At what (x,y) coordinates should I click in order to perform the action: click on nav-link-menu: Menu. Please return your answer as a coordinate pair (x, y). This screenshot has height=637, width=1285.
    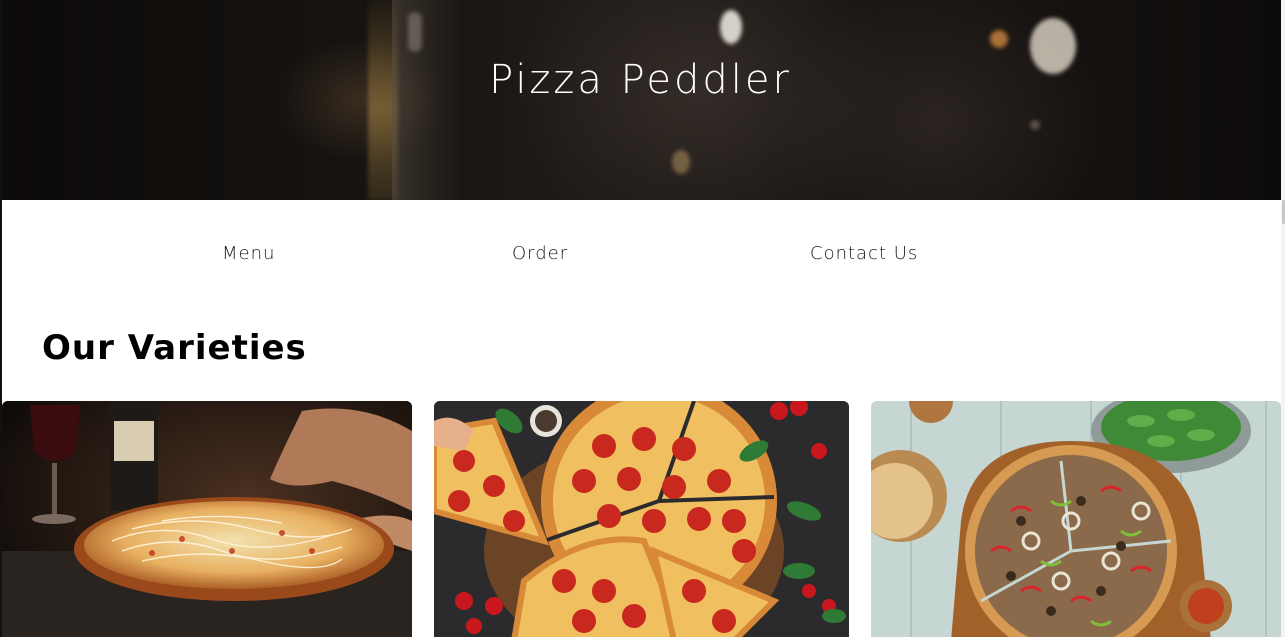
    Looking at the image, I should click on (248, 253).